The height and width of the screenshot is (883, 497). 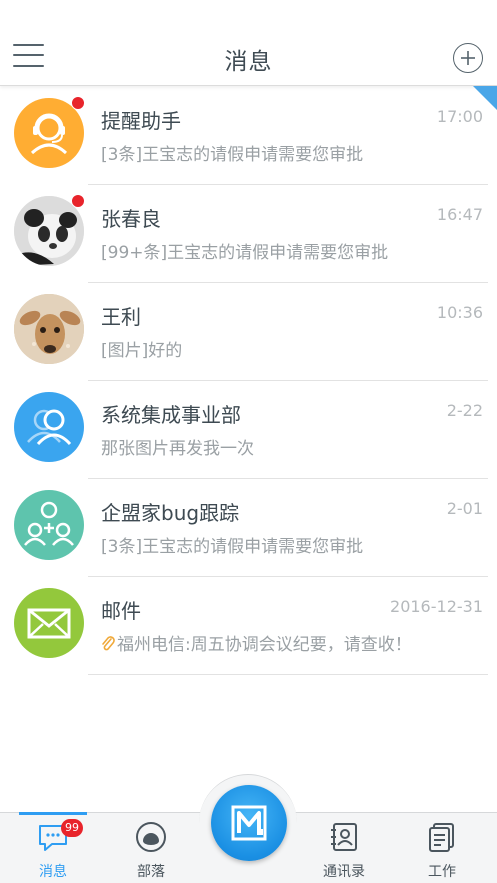 I want to click on tribe-icon, so click(x=151, y=837).